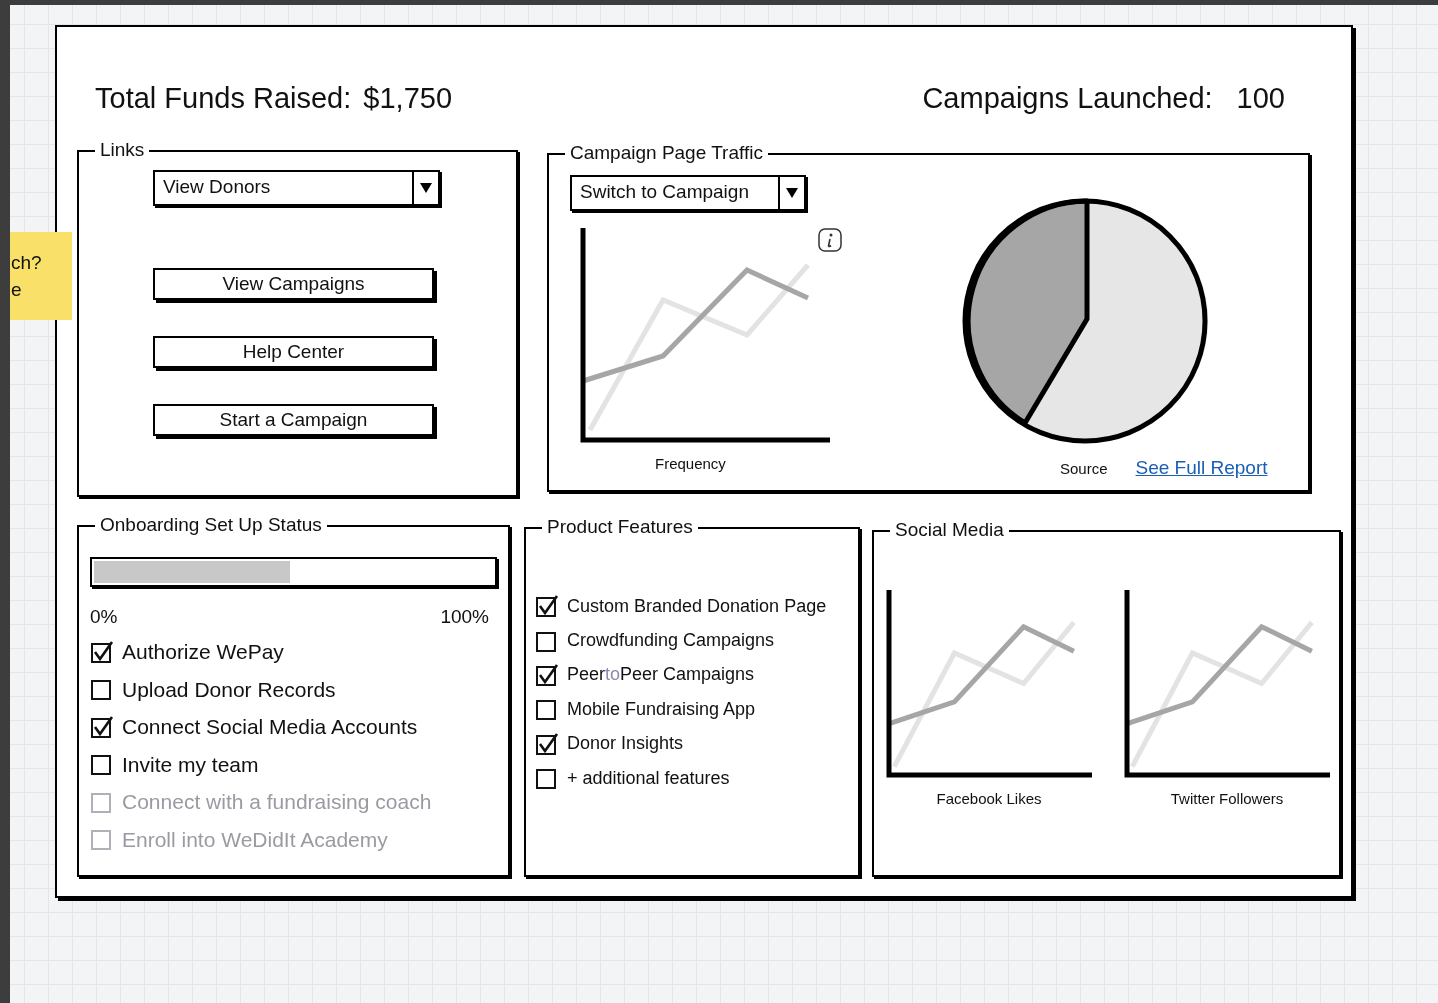 Image resolution: width=1438 pixels, height=1003 pixels. Describe the element at coordinates (27, 263) in the screenshot. I see `note-text: ch?` at that location.